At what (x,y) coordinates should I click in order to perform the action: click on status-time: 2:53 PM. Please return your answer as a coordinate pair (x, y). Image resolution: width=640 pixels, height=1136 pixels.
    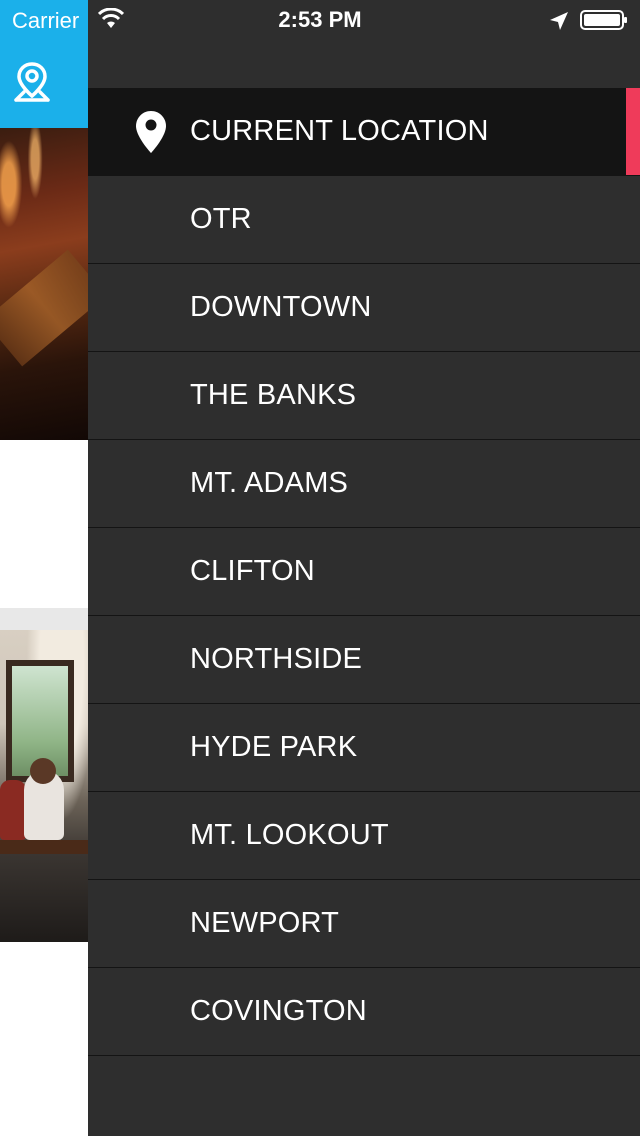
    Looking at the image, I should click on (320, 19).